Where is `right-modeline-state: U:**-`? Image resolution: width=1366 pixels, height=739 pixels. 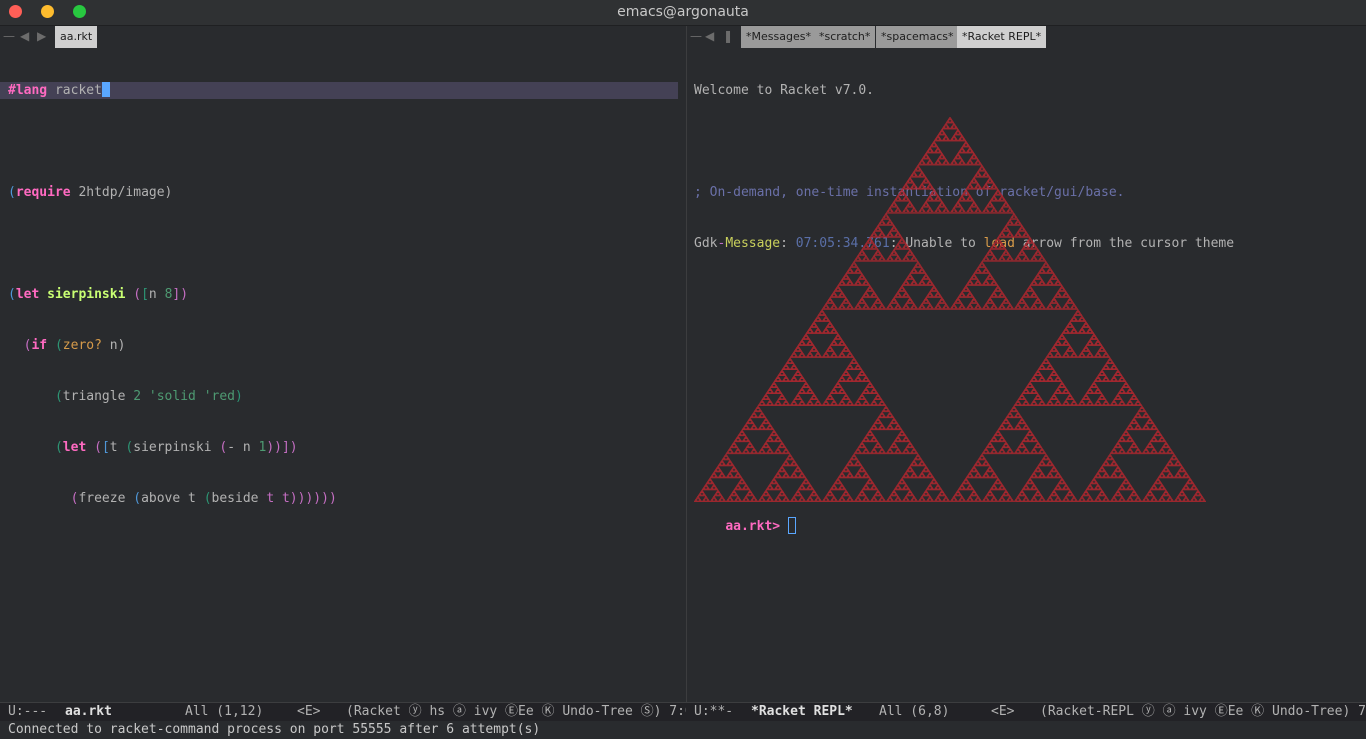 right-modeline-state: U:**- is located at coordinates (714, 711).